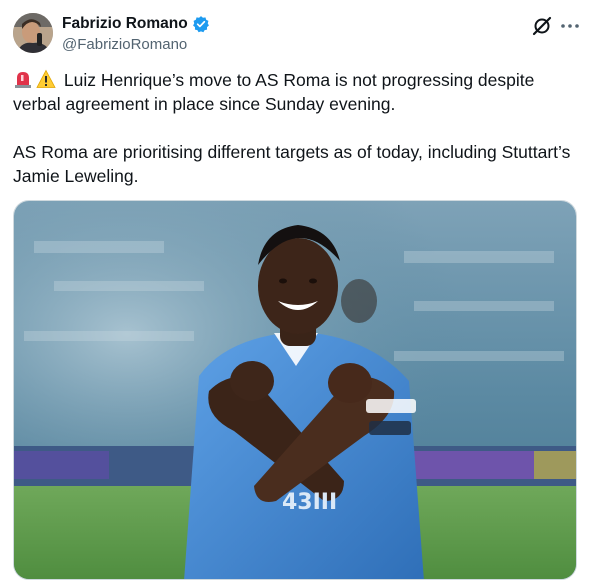 The height and width of the screenshot is (580, 594). I want to click on author-name-row: Fabrizio Romano, so click(136, 23).